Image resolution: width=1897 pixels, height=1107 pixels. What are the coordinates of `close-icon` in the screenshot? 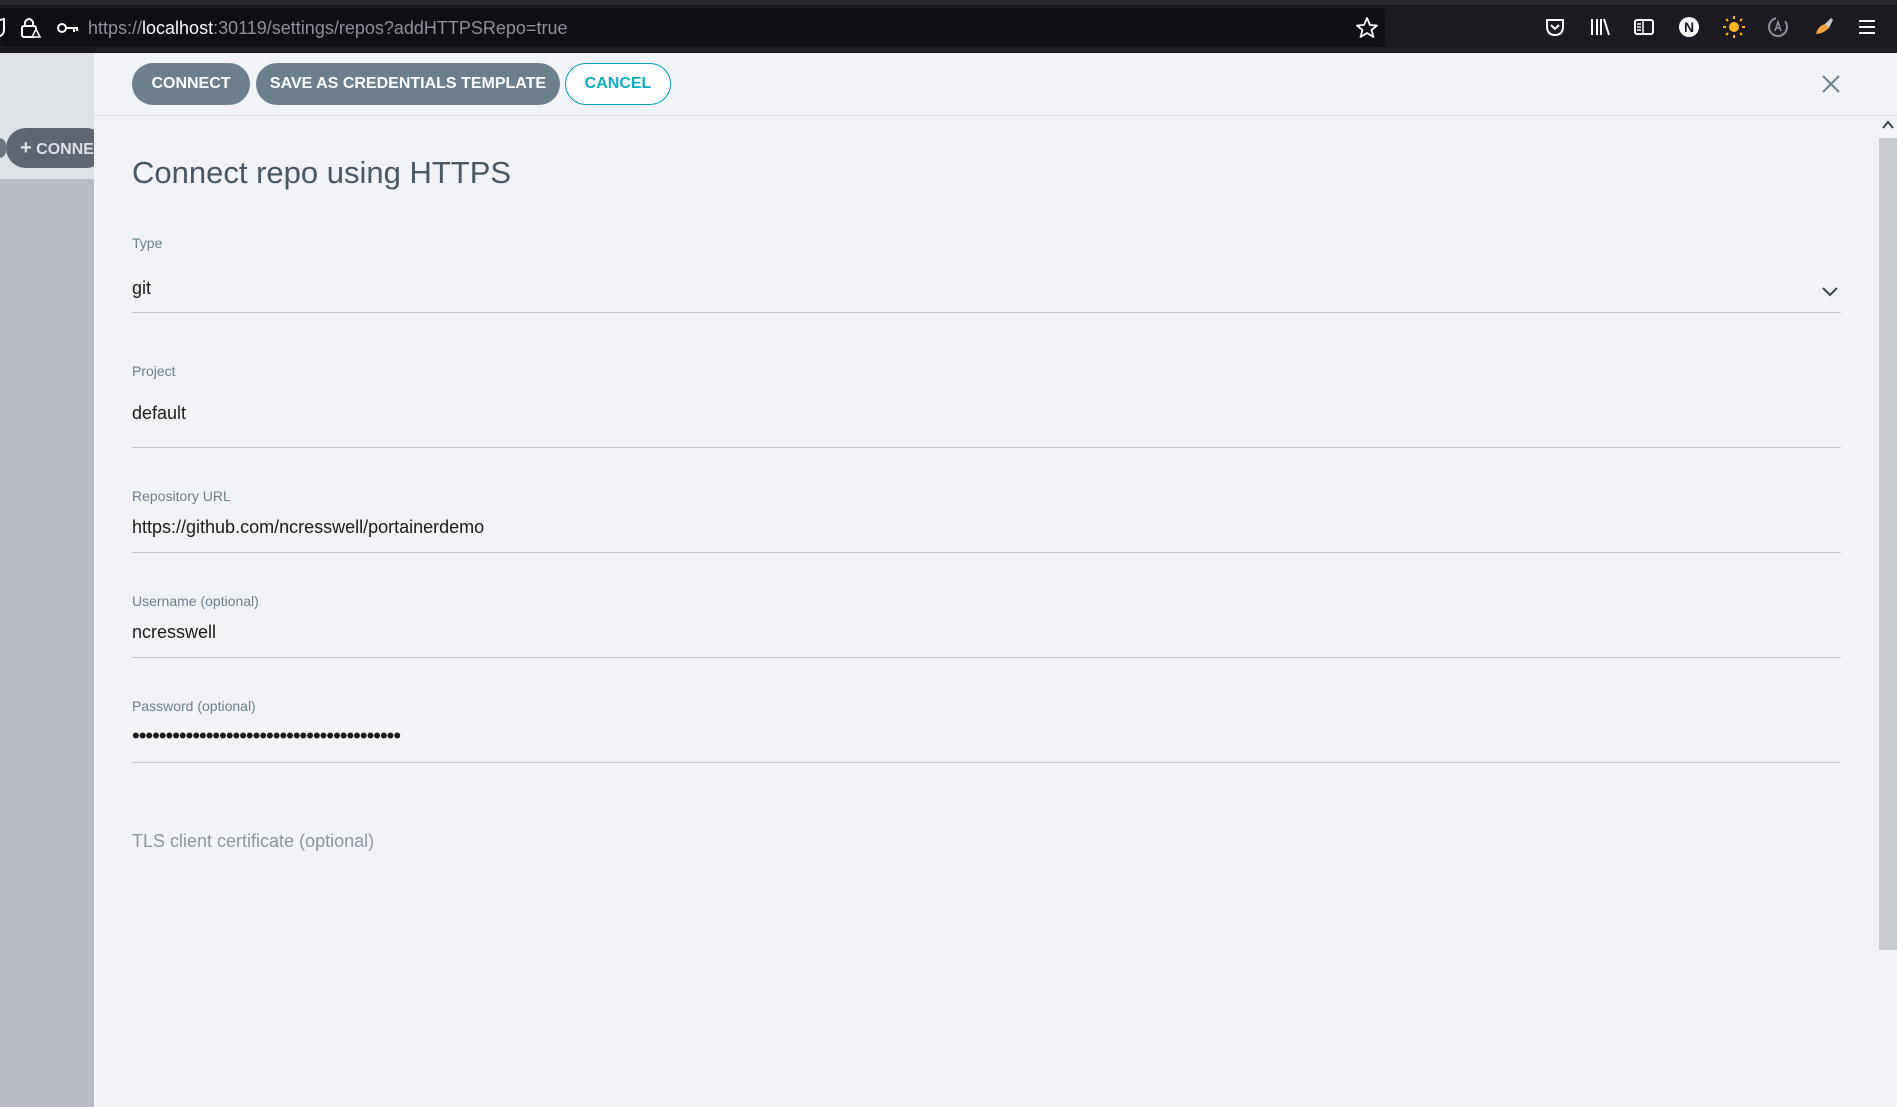 It's located at (1831, 84).